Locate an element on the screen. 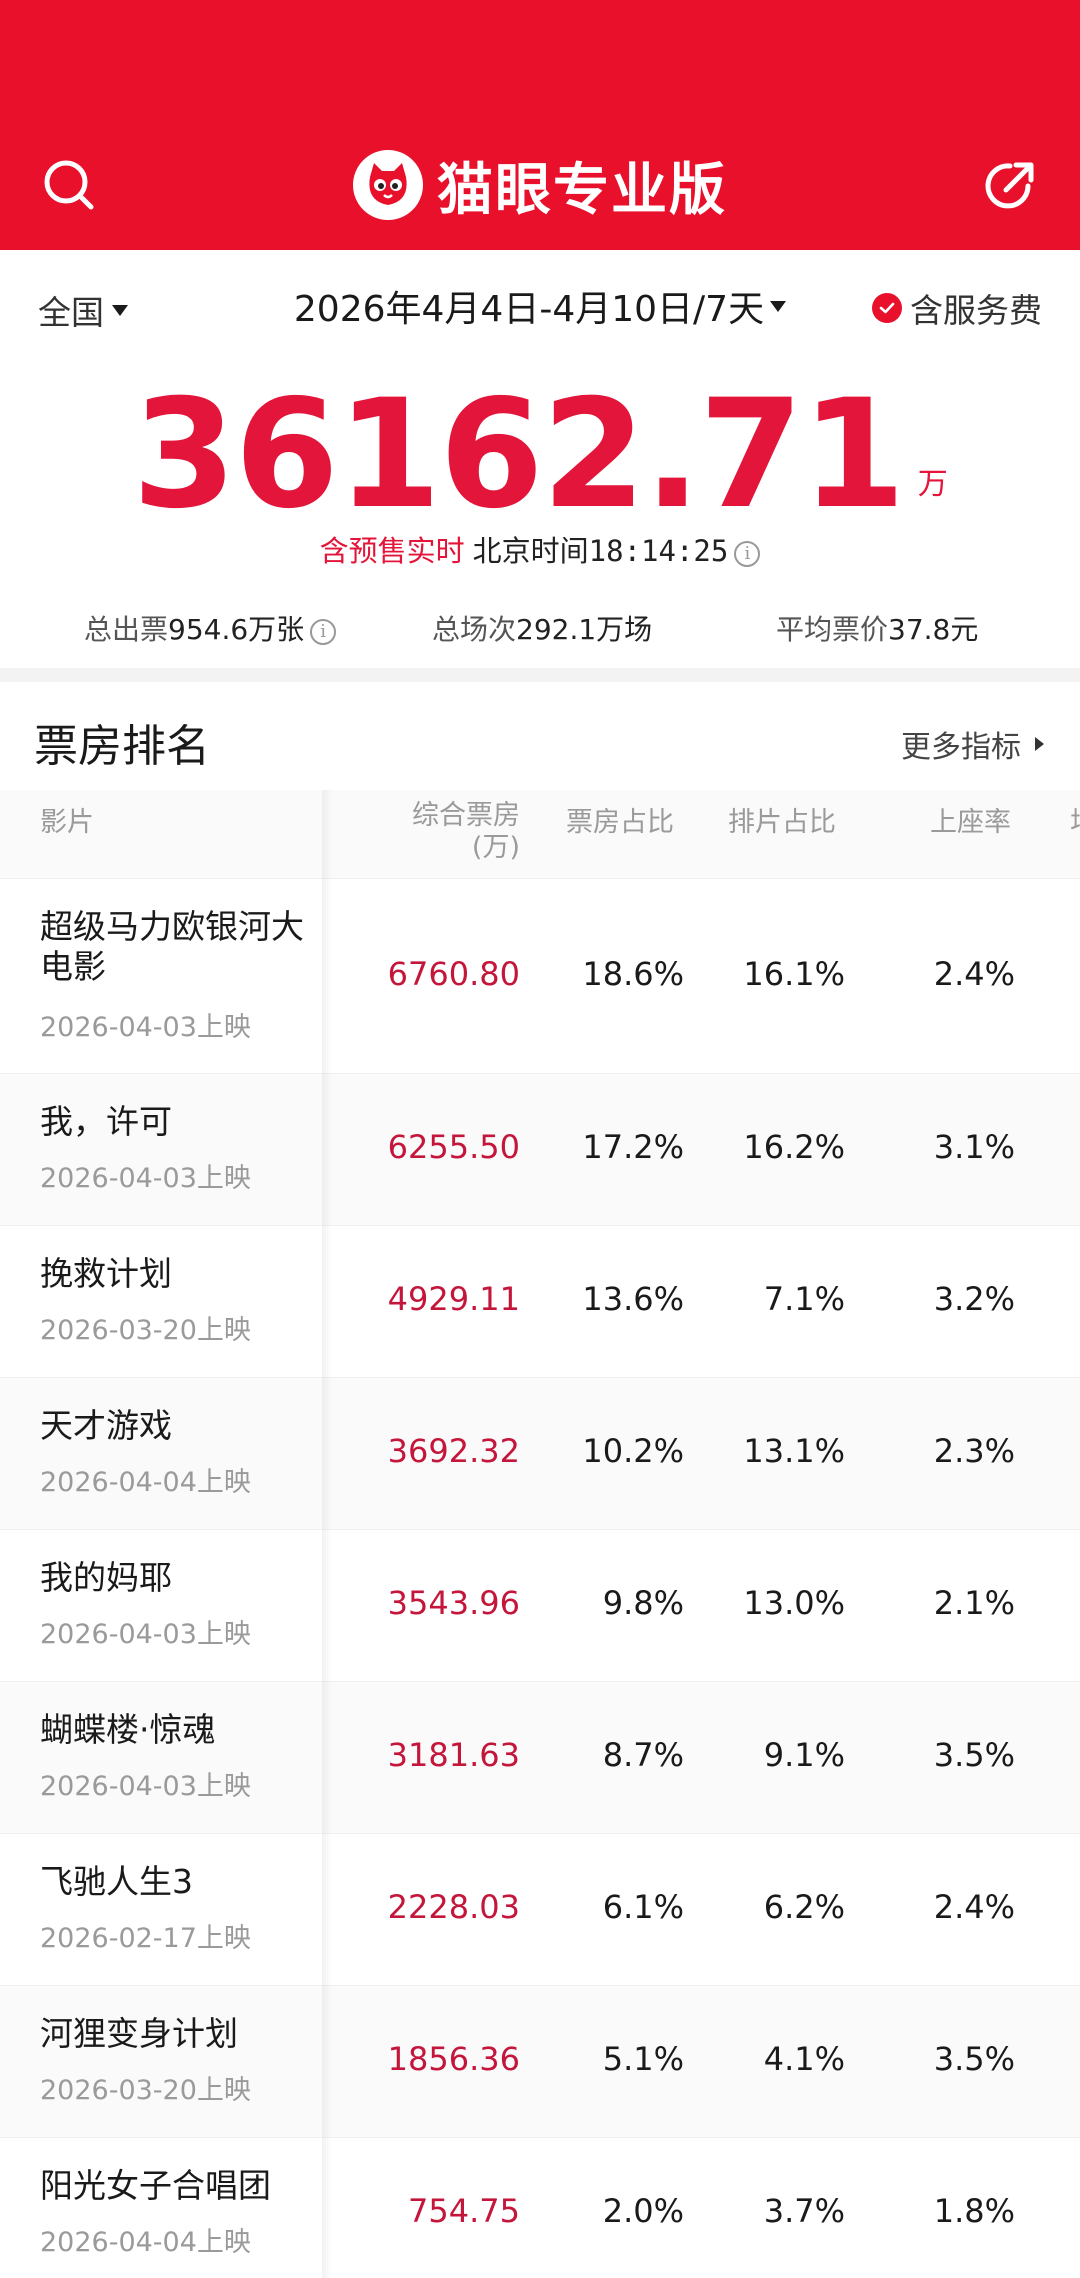  schedule-value: 13.0% is located at coordinates (794, 1603).